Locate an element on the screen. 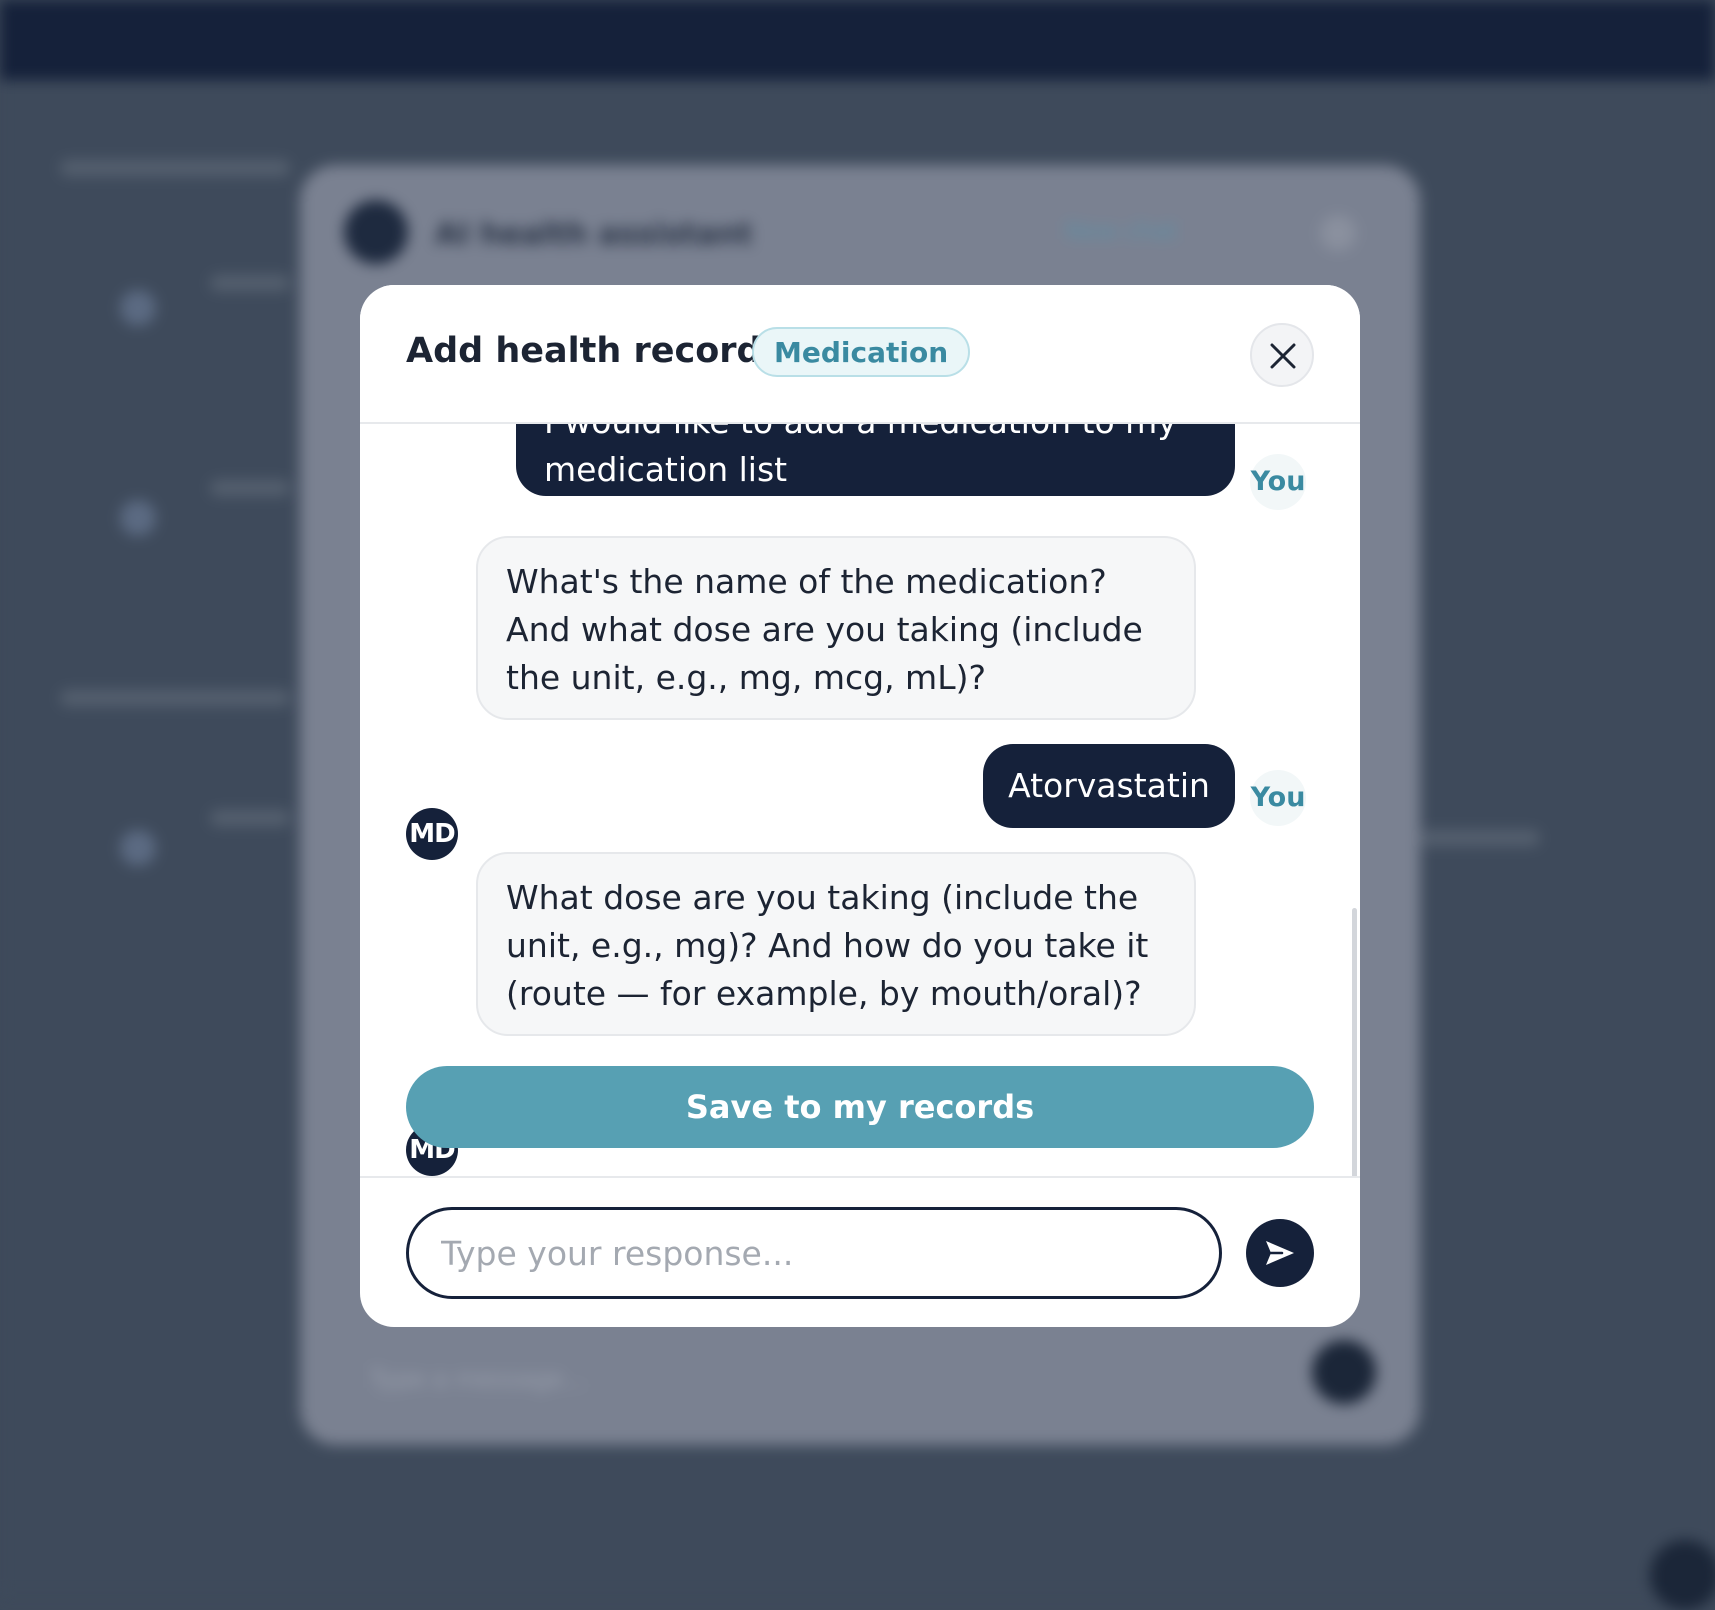  user-message-text: Atorvastatin is located at coordinates (1109, 785).